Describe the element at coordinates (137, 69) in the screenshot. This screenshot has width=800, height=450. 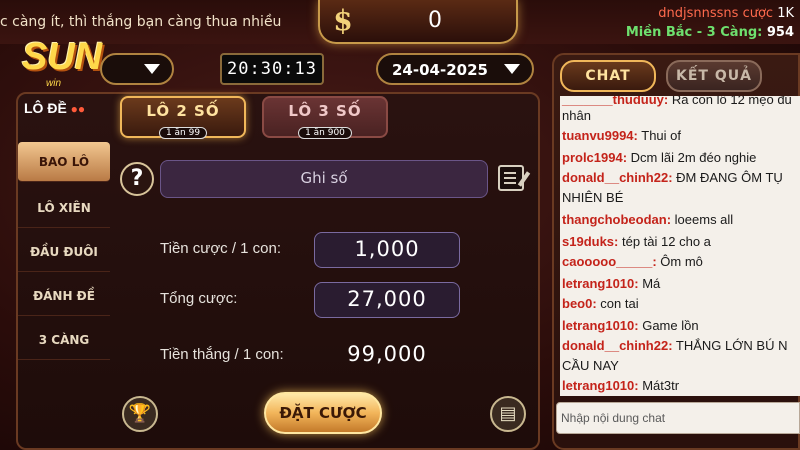
I see `region-select` at that location.